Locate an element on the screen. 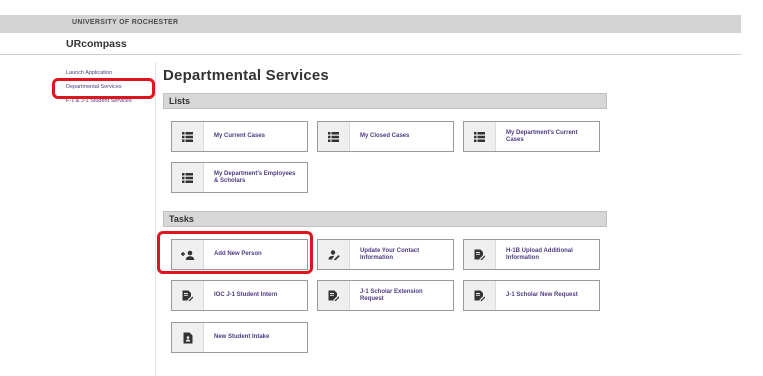 The height and width of the screenshot is (376, 763). card-label: My Closed Cases is located at coordinates (385, 136).